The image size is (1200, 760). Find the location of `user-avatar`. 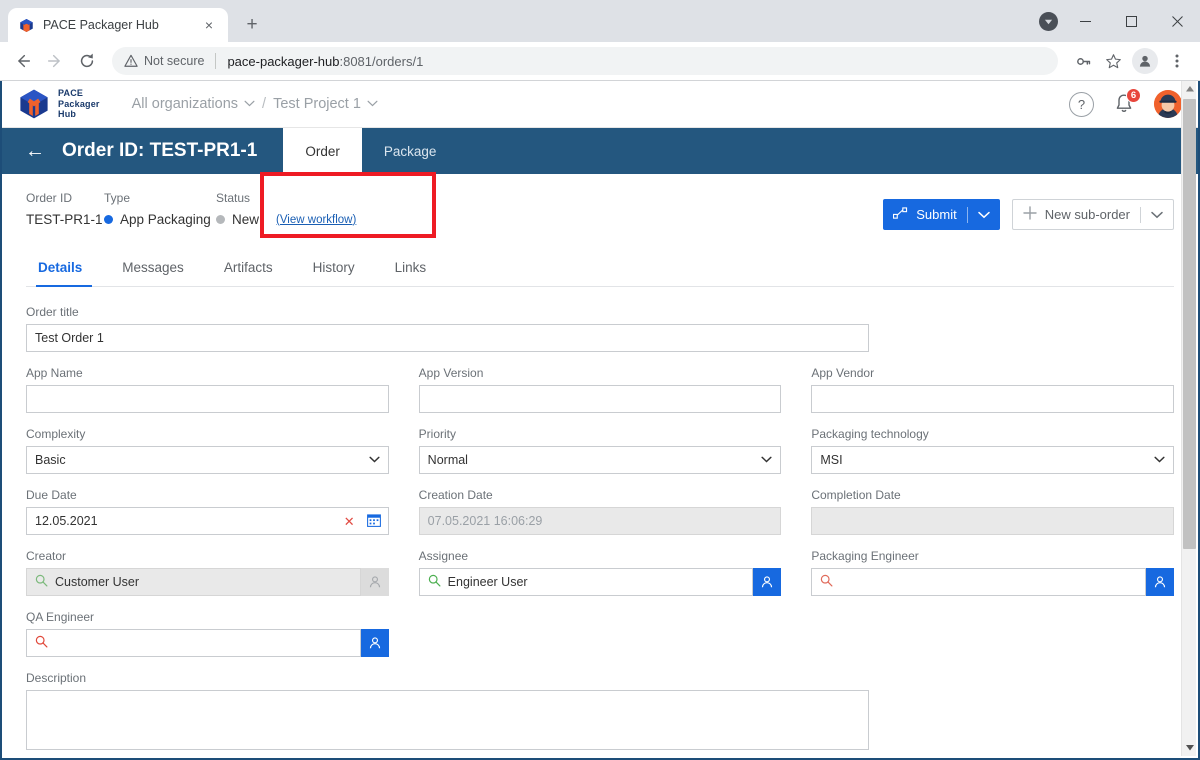

user-avatar is located at coordinates (1168, 104).